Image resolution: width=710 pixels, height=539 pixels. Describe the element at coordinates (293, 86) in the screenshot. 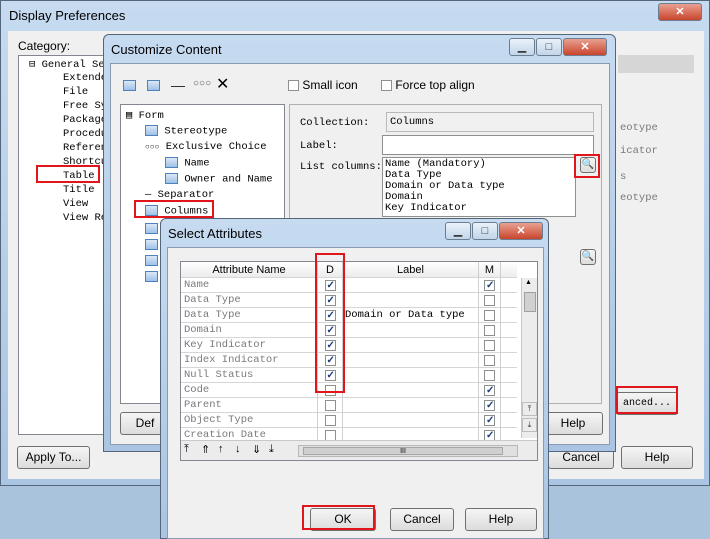

I see `small-icon-checkbox` at that location.